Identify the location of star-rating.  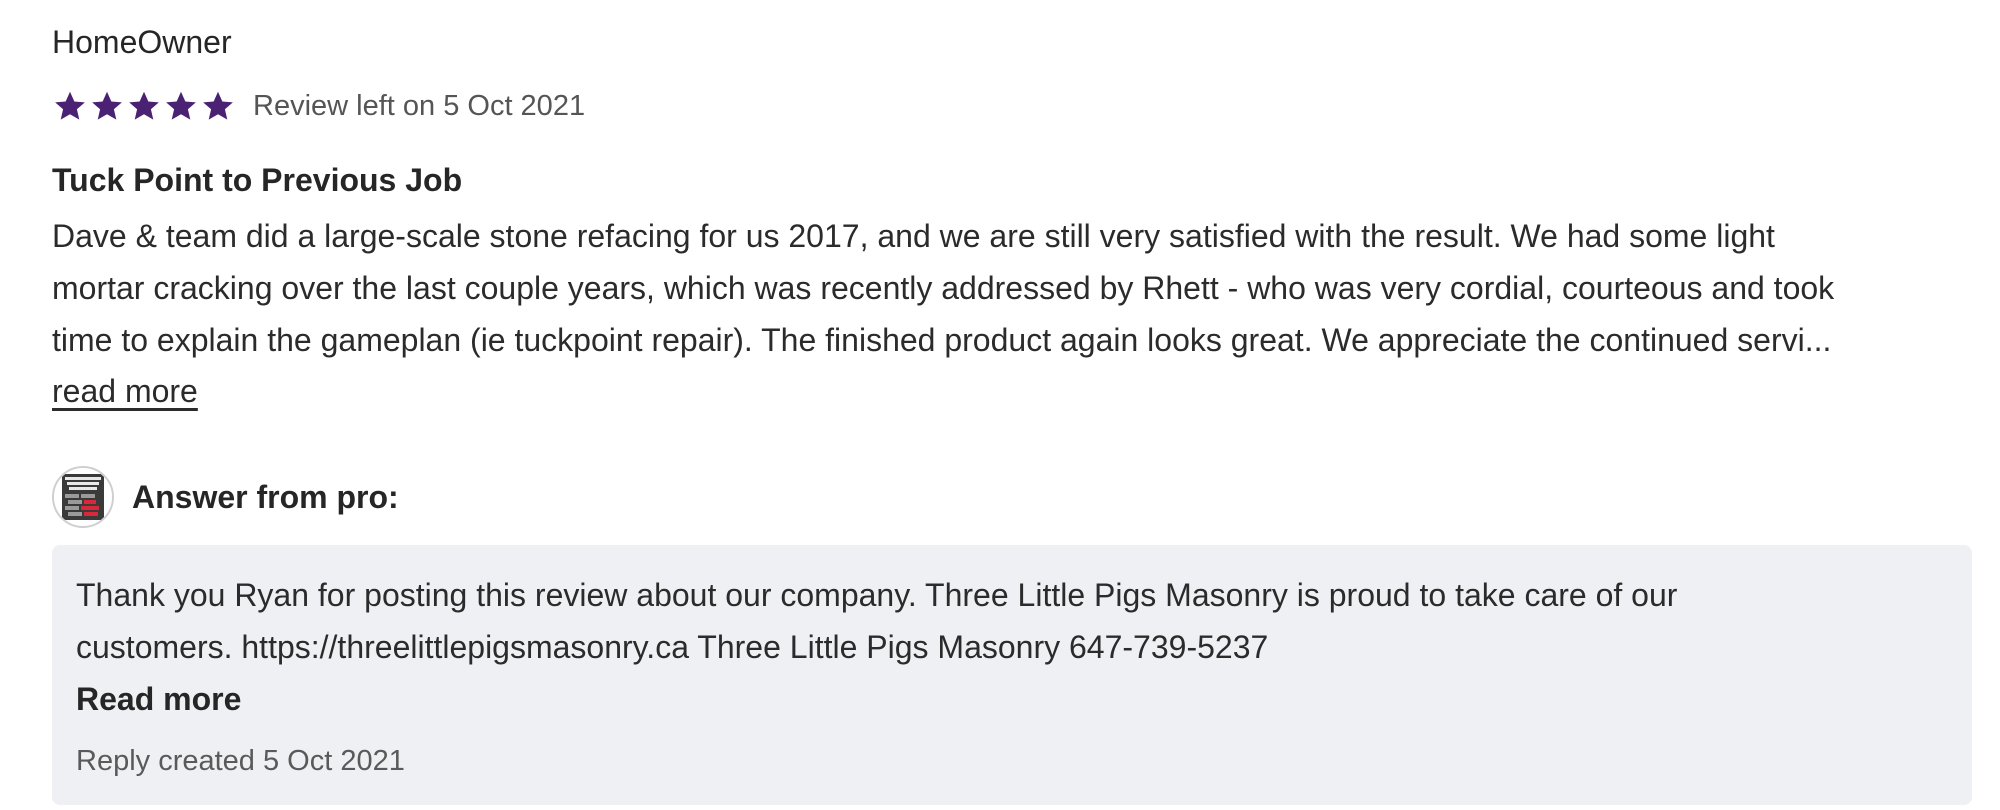
(144, 106).